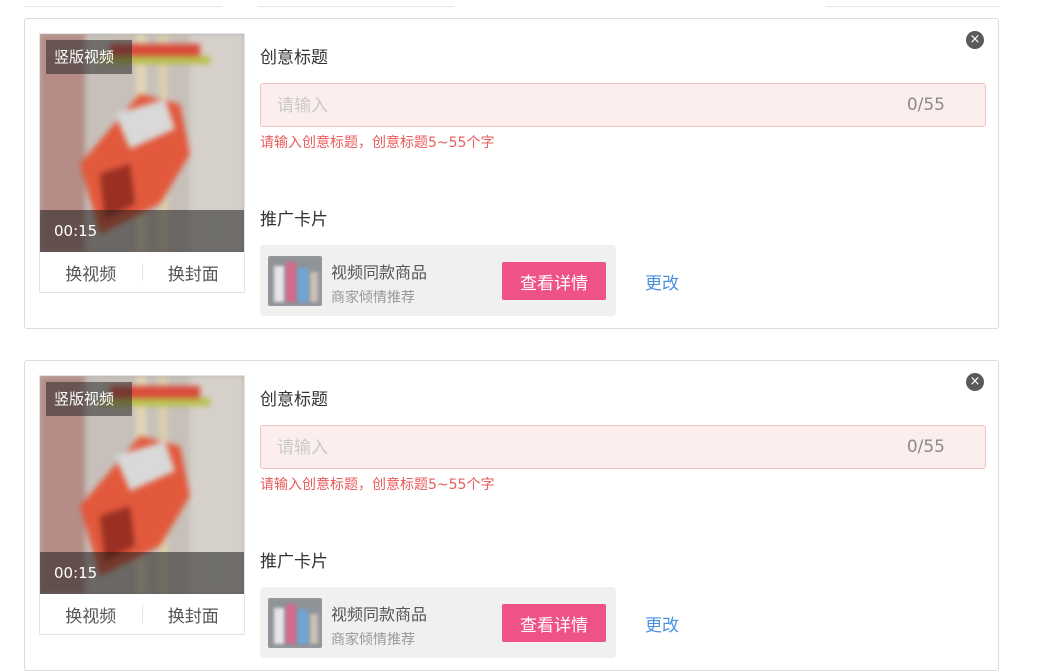 The height and width of the screenshot is (671, 1041). I want to click on top-divider-right, so click(913, 3).